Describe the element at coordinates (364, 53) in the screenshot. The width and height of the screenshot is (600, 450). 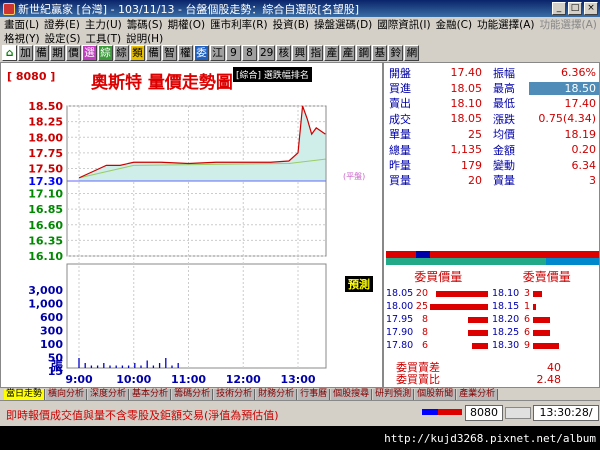
I see `toolbar-button: 鋼` at that location.